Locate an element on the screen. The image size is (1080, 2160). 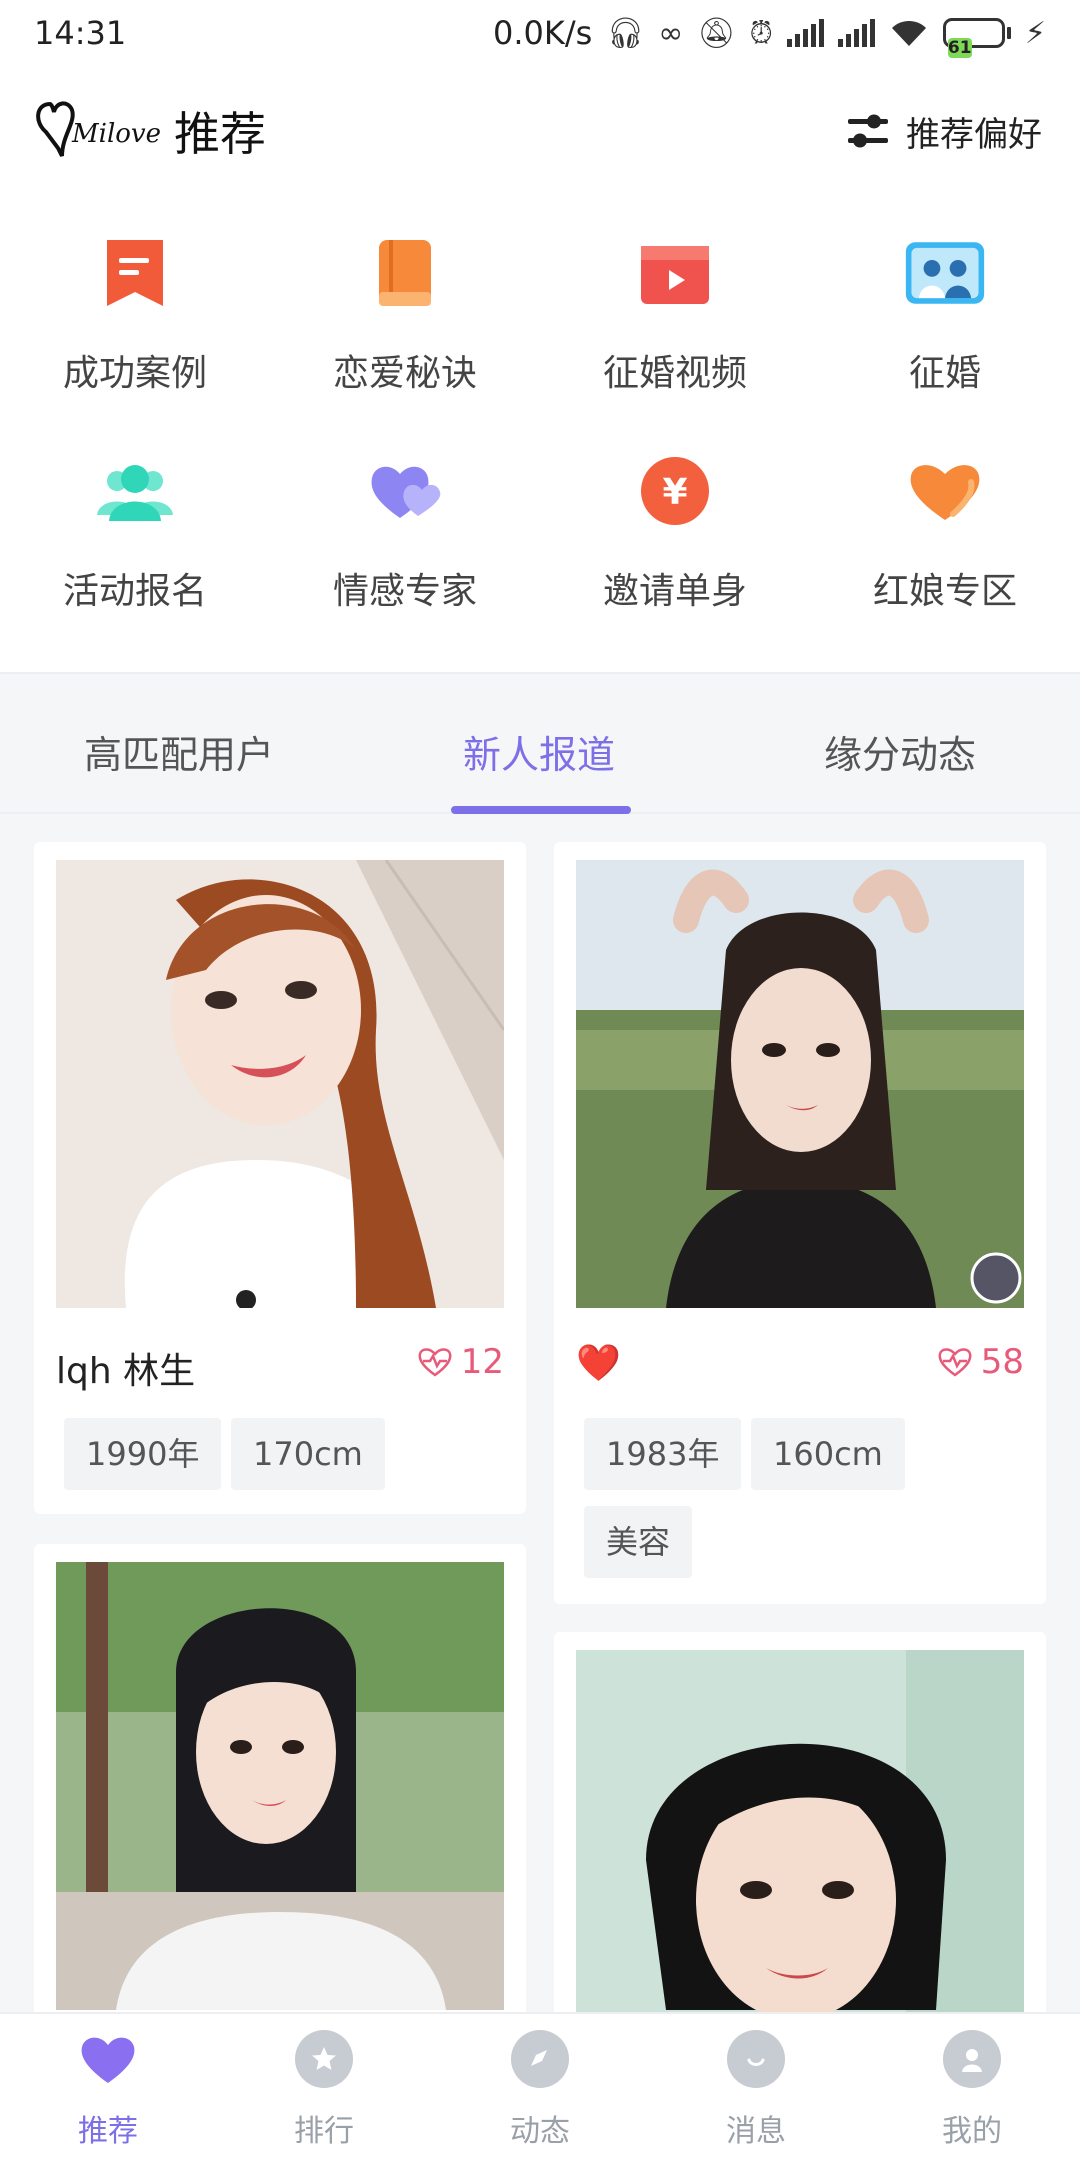
category-marriage: 征婚 is located at coordinates (945, 319).